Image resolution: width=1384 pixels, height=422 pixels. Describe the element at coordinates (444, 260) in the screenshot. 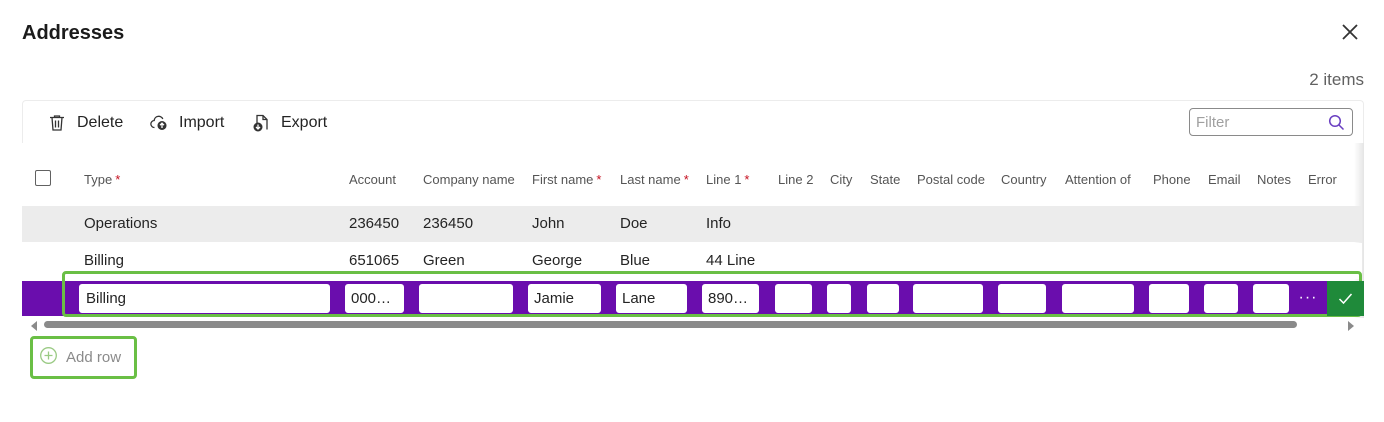

I see `cell-company: Green` at that location.